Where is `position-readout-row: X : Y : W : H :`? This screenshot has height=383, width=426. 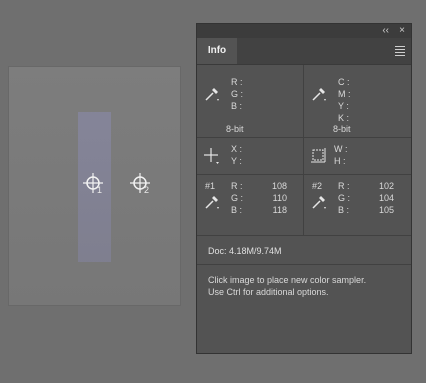
position-readout-row: X : Y : W : H : is located at coordinates (304, 156).